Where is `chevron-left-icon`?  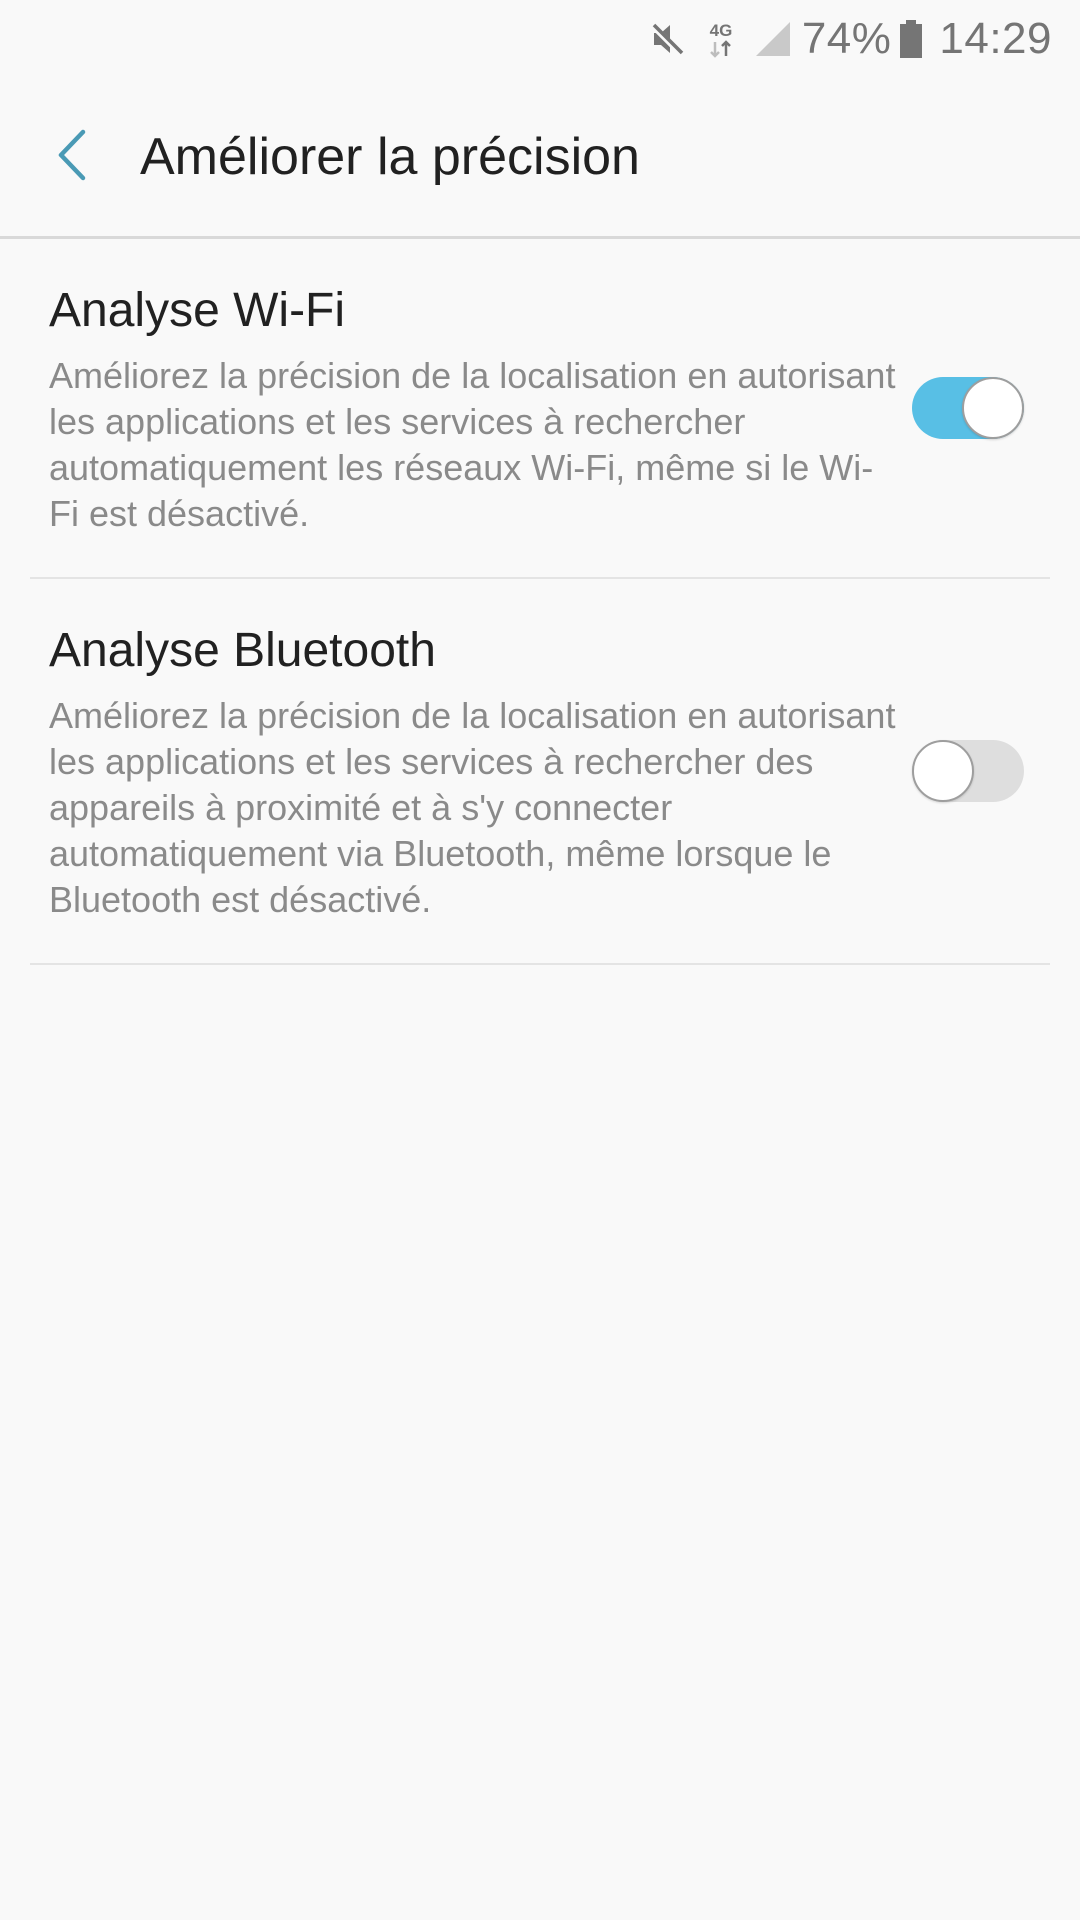 chevron-left-icon is located at coordinates (73, 157).